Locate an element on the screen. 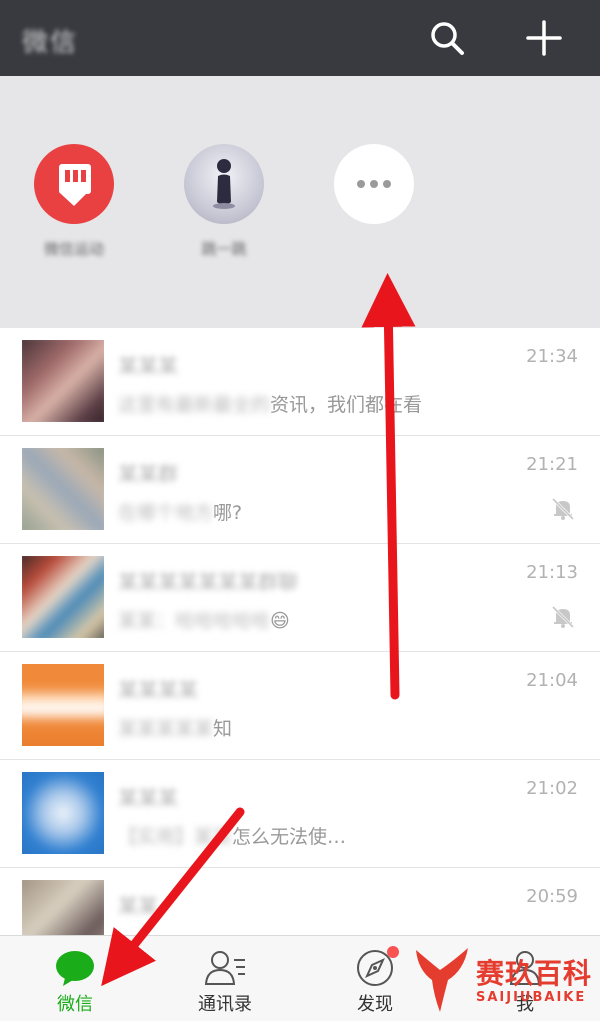  contacts-icon is located at coordinates (225, 968).